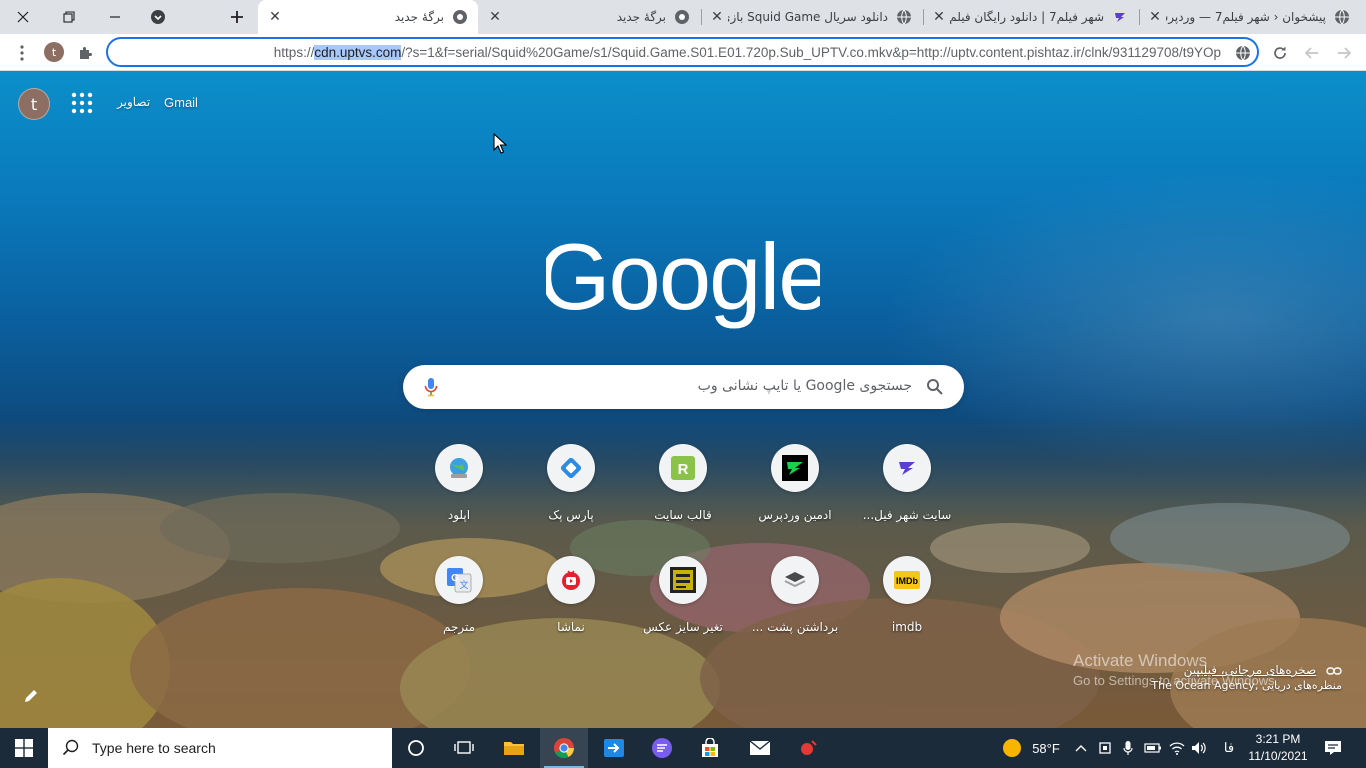  What do you see at coordinates (571, 602) in the screenshot?
I see `shortcut-namasha: نماشا` at bounding box center [571, 602].